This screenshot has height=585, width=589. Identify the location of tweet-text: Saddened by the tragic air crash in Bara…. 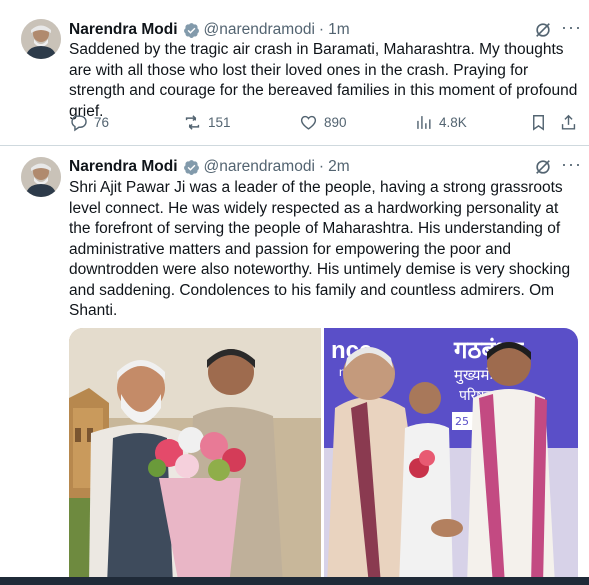
(325, 80).